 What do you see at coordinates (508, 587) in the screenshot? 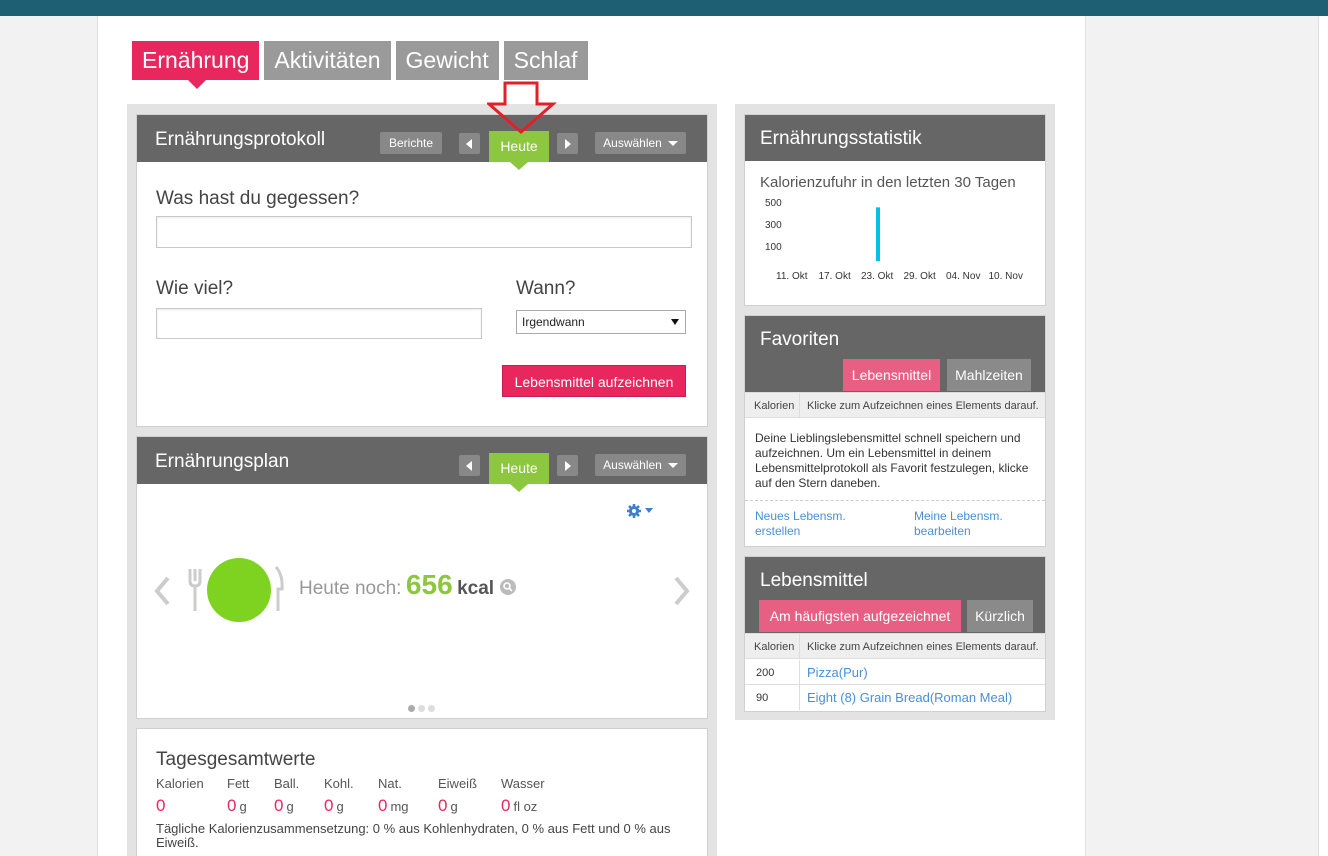
I see `info-search-icon` at bounding box center [508, 587].